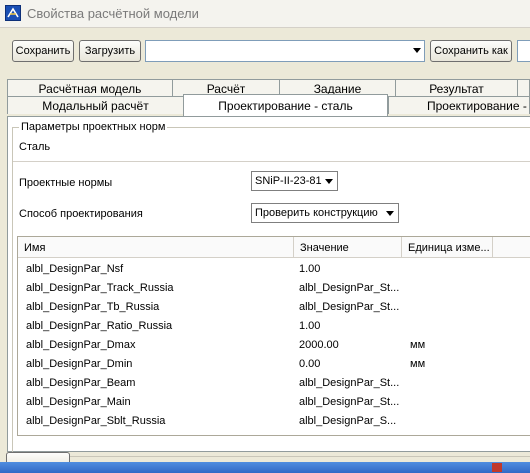  What do you see at coordinates (456, 88) in the screenshot?
I see `tab-result: Результат` at bounding box center [456, 88].